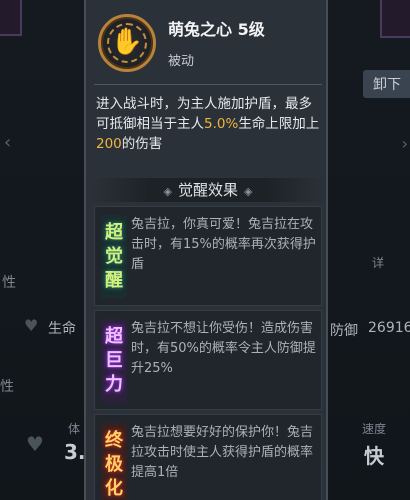 The height and width of the screenshot is (500, 410). I want to click on awaken-card-1: 超觉醒 兔吉拉，你真可爱！兔吉拉在攻击时，有15%的概率再次获得护盾, so click(208, 256).